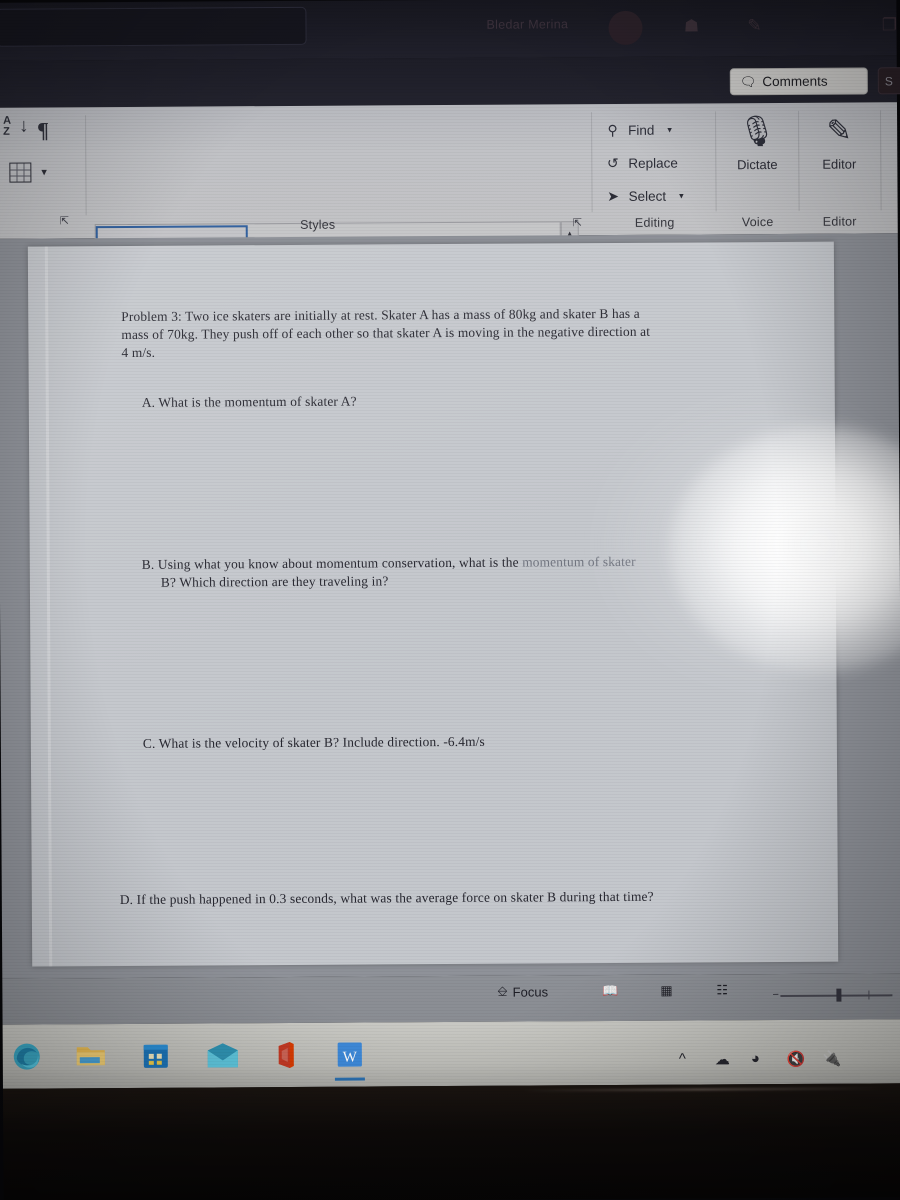 Image resolution: width=900 pixels, height=1200 pixels. What do you see at coordinates (641, 130) in the screenshot?
I see `find-label: Find` at bounding box center [641, 130].